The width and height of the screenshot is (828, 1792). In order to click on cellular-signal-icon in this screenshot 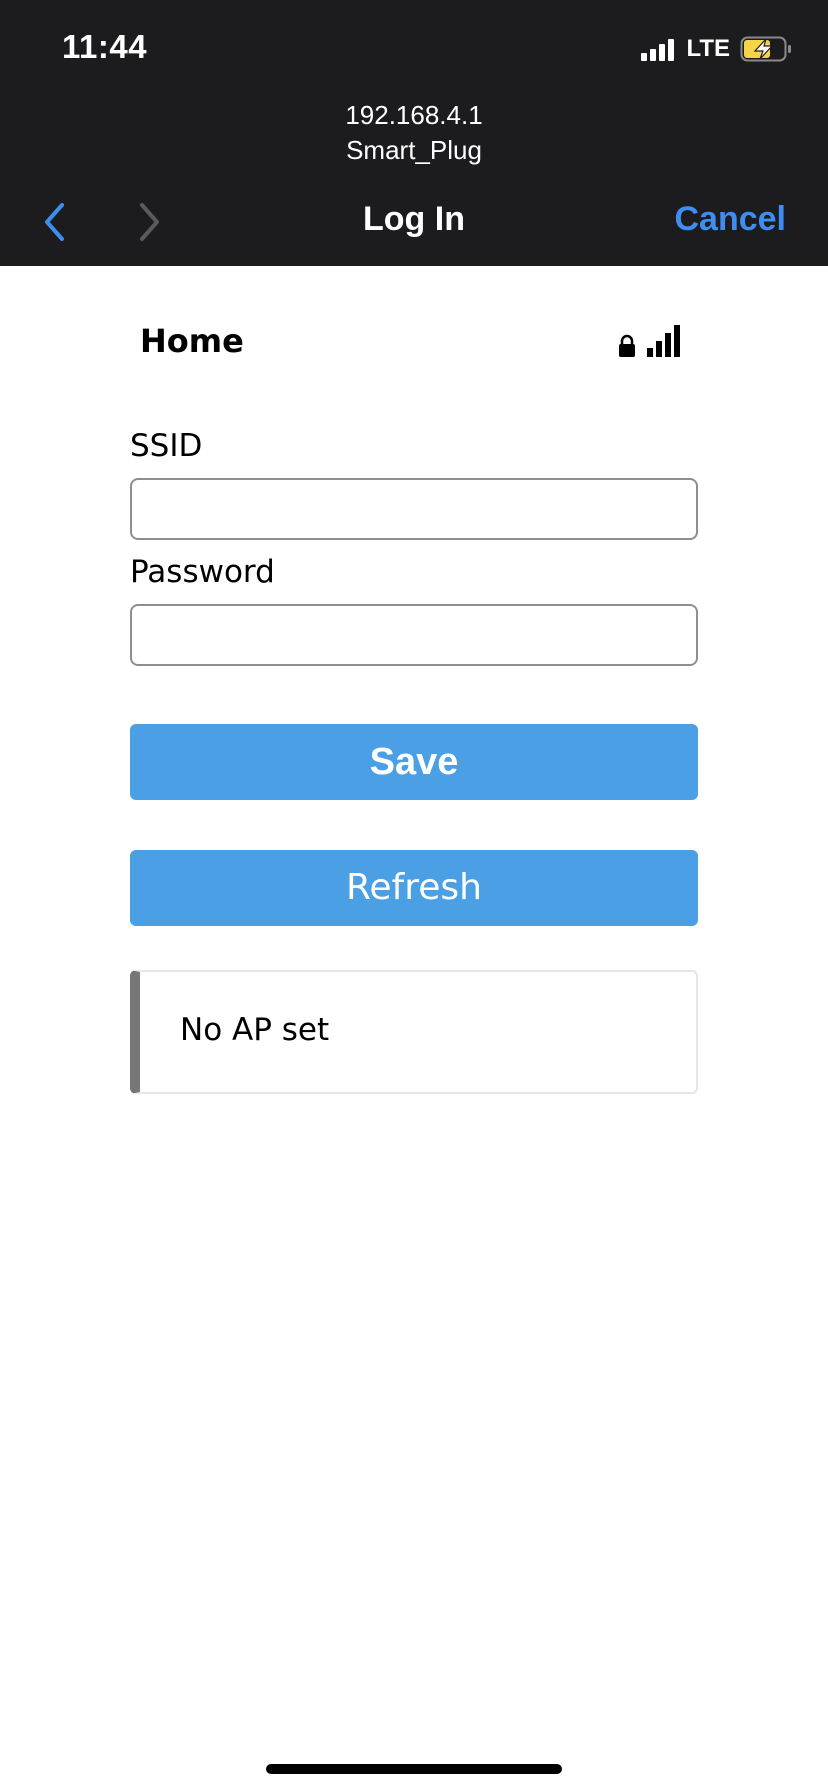, I will do `click(658, 49)`.